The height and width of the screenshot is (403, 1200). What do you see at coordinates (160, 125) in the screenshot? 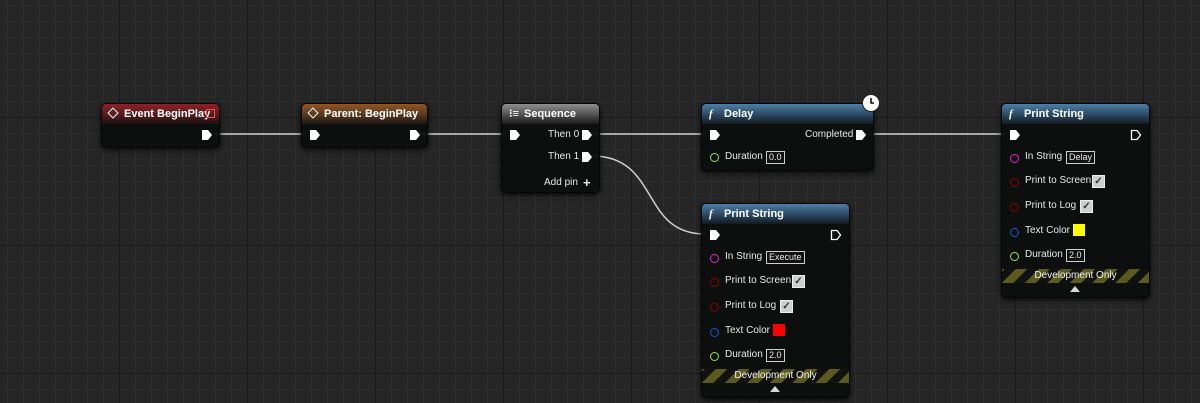
I see `event-begin-play-node: Event BeginPlay` at bounding box center [160, 125].